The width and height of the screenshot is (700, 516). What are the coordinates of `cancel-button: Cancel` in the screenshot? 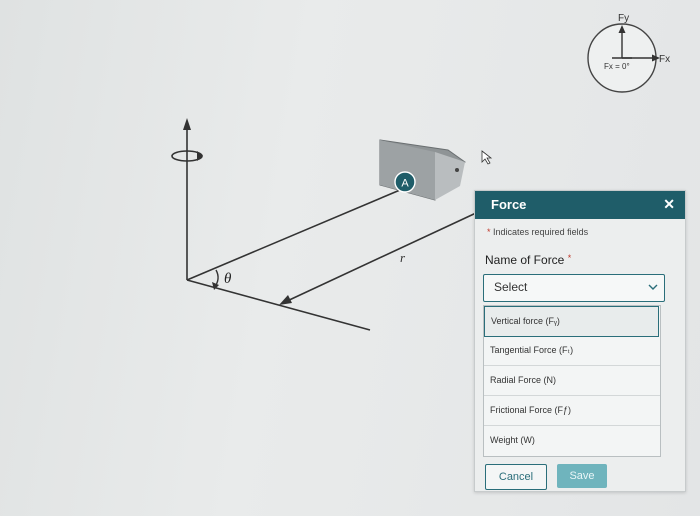 It's located at (516, 477).